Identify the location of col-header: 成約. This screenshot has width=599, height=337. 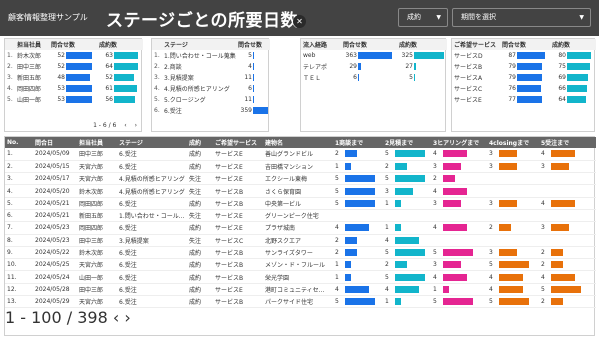
(200, 142).